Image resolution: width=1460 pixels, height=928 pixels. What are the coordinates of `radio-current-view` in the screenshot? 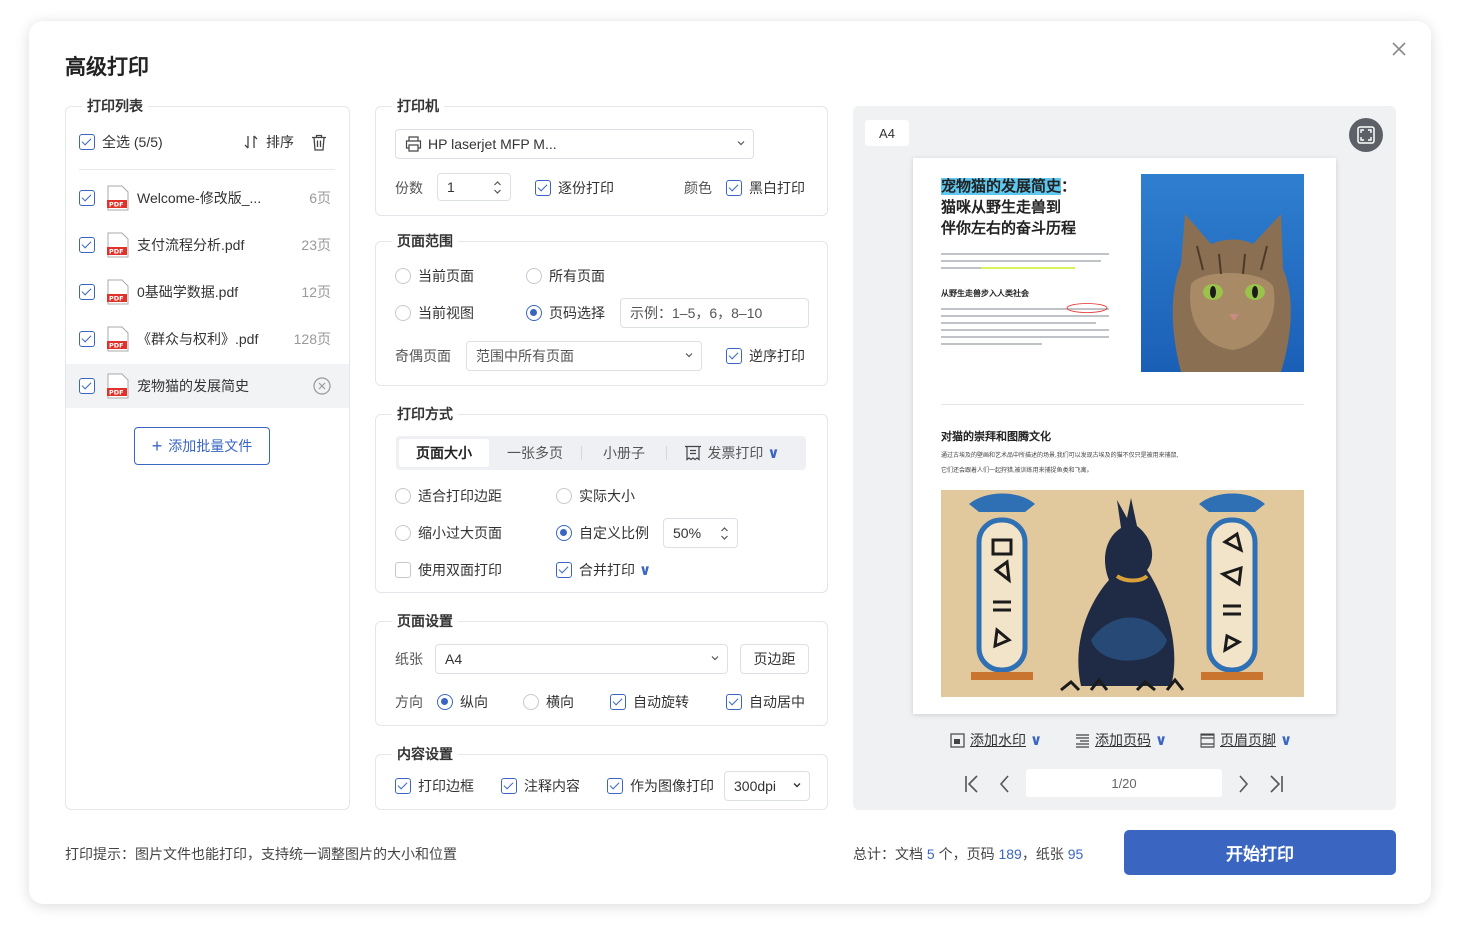 It's located at (403, 313).